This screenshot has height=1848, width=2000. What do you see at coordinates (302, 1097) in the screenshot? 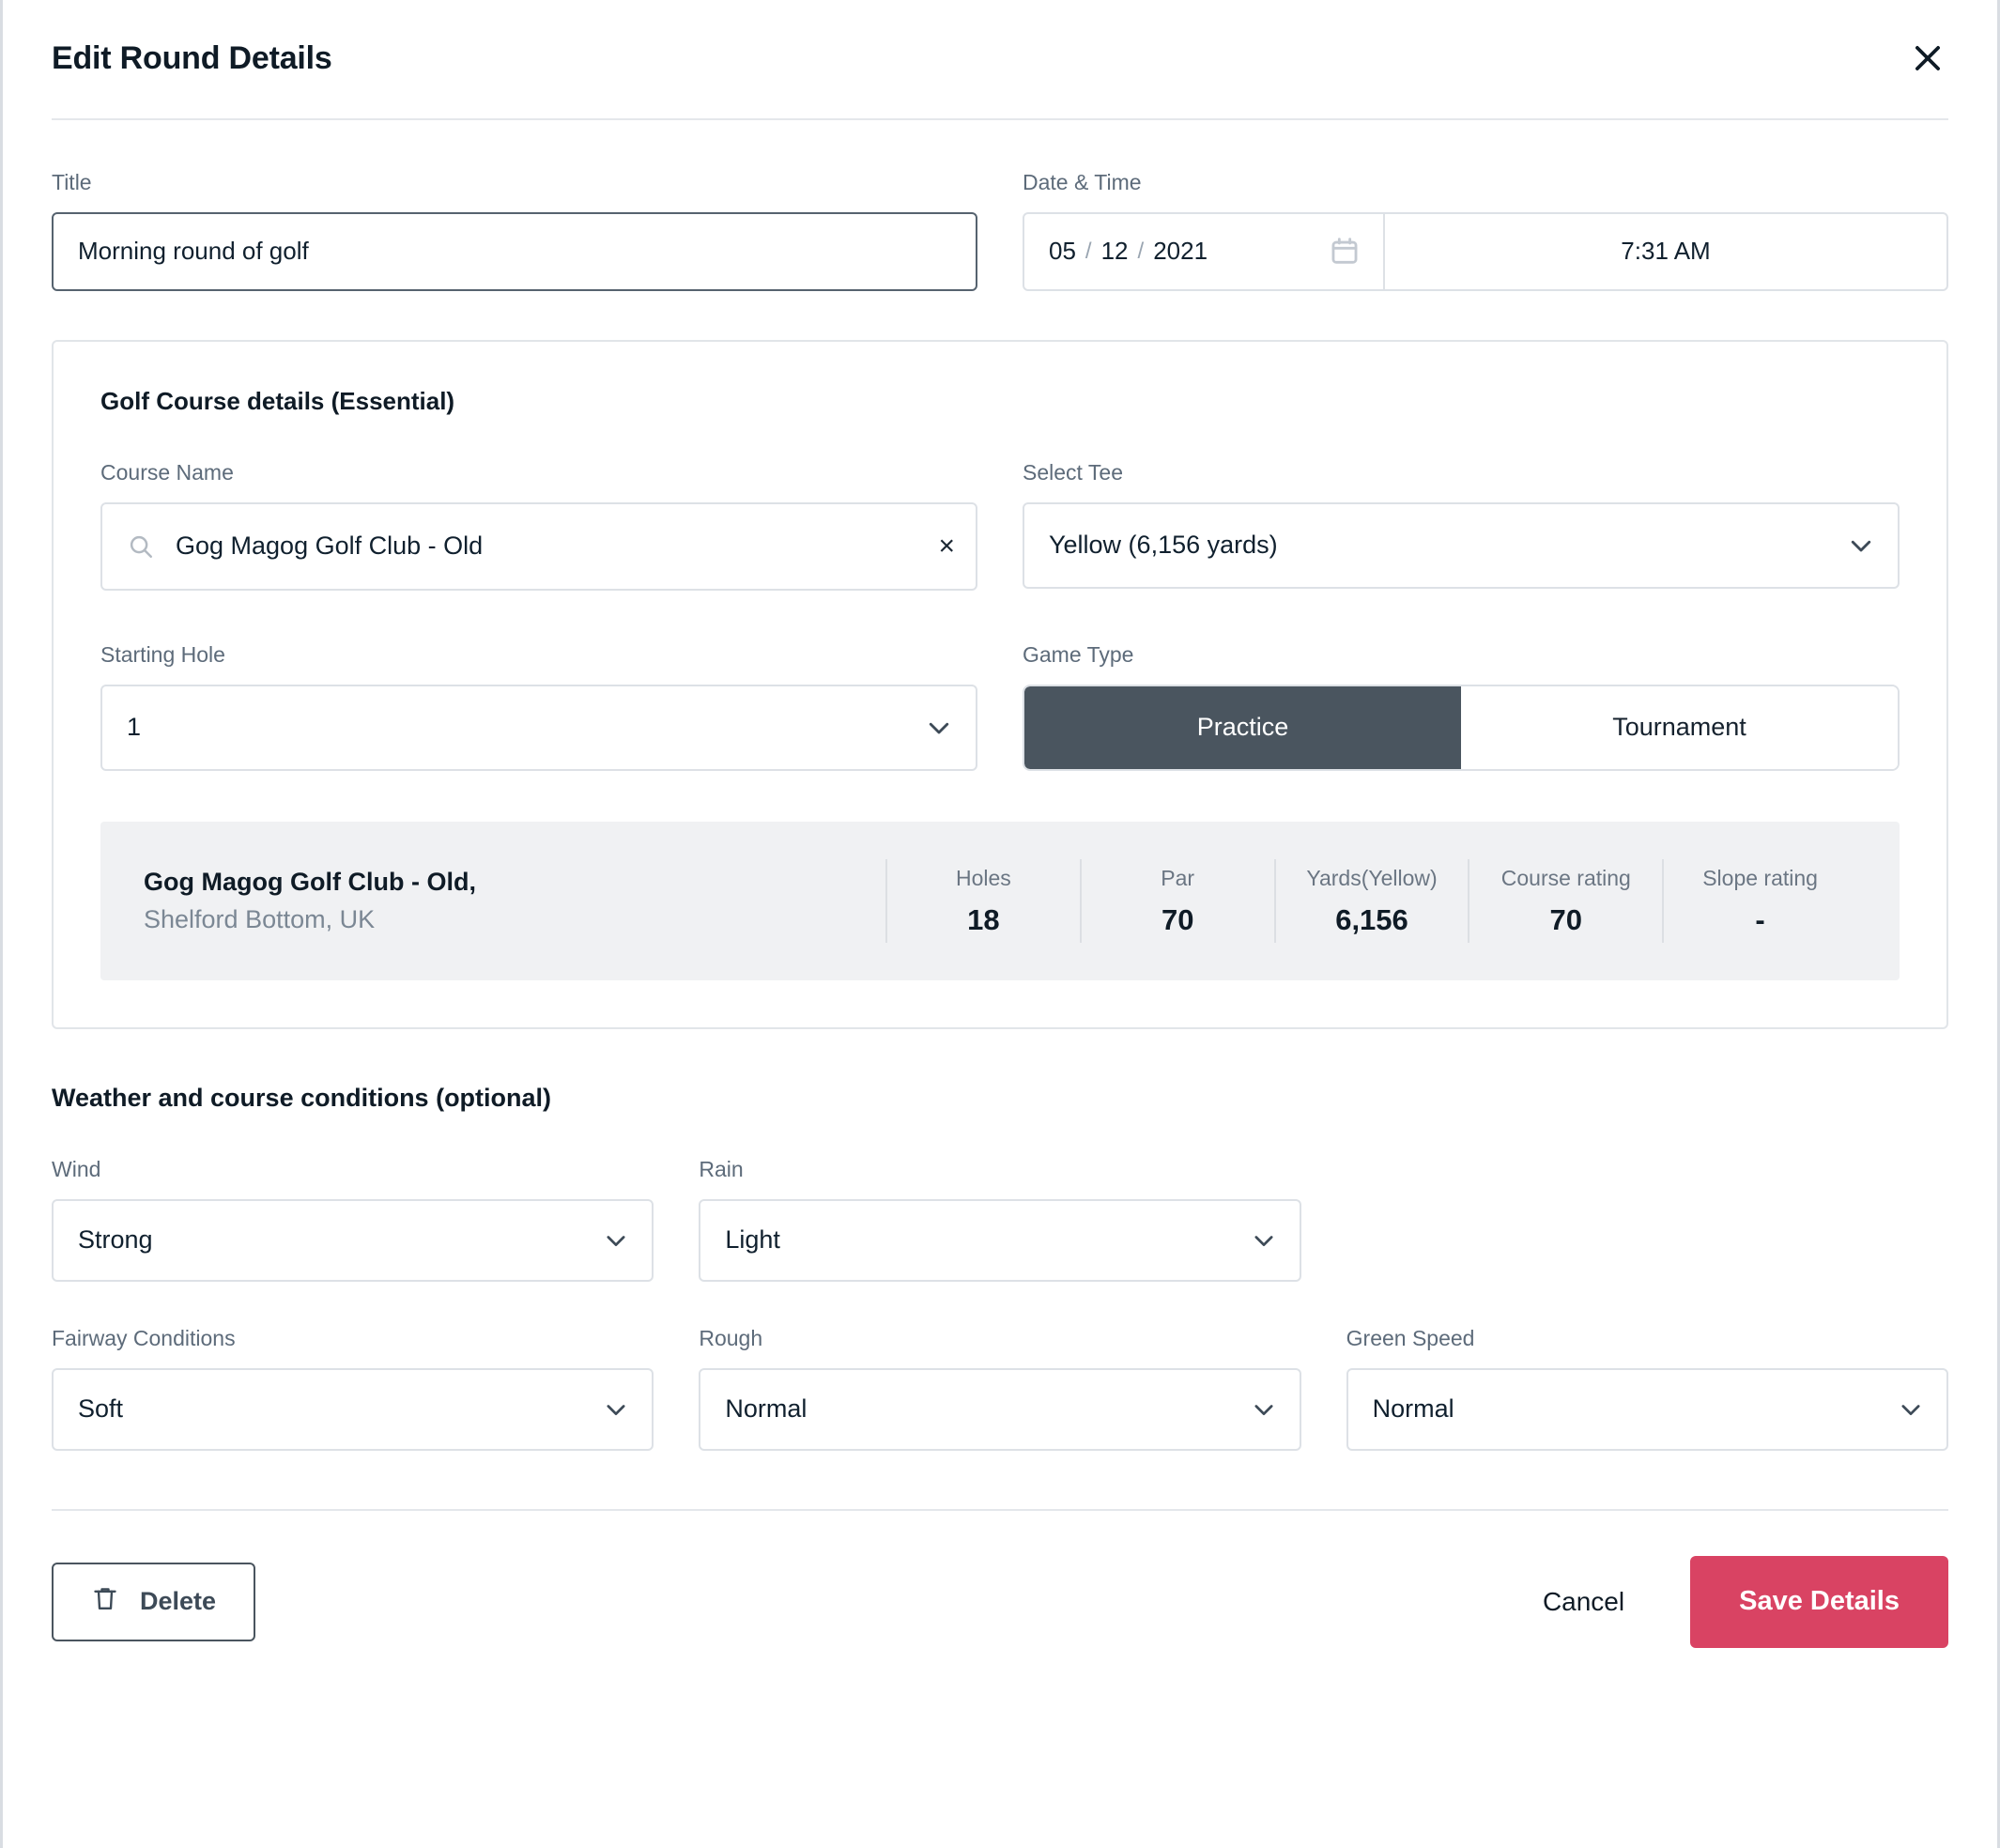
I see `weather-section-title: Weather and course conditions (optional)` at bounding box center [302, 1097].